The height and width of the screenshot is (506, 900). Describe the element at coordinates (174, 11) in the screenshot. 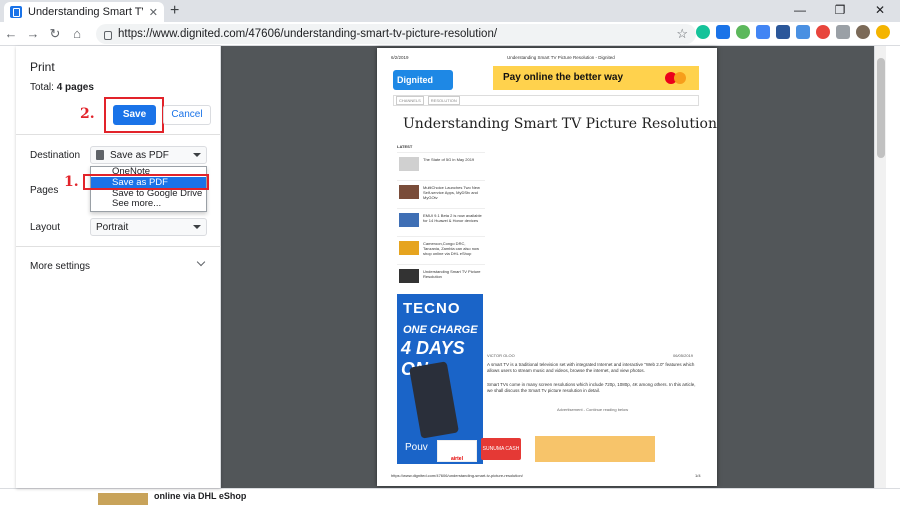

I see `new-tab-button: +` at that location.